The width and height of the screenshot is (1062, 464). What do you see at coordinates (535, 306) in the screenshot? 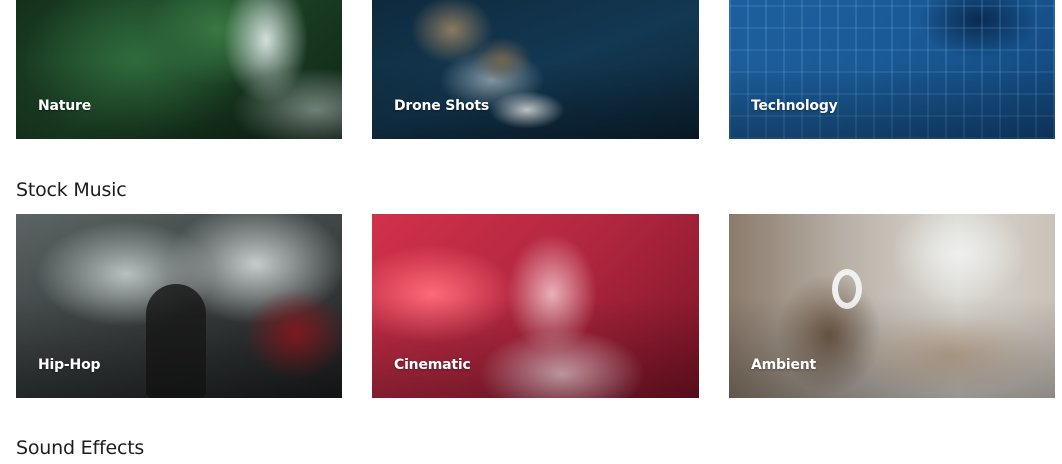
I see `category-tile-cinematic: Cinematic` at bounding box center [535, 306].